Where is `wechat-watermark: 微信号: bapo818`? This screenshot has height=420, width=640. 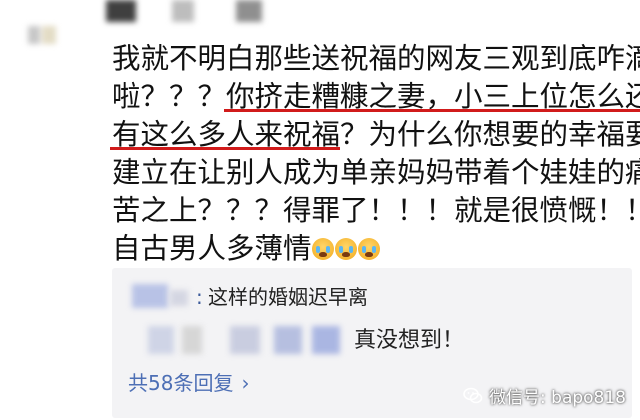
wechat-watermark: 微信号: bapo818 is located at coordinates (544, 395).